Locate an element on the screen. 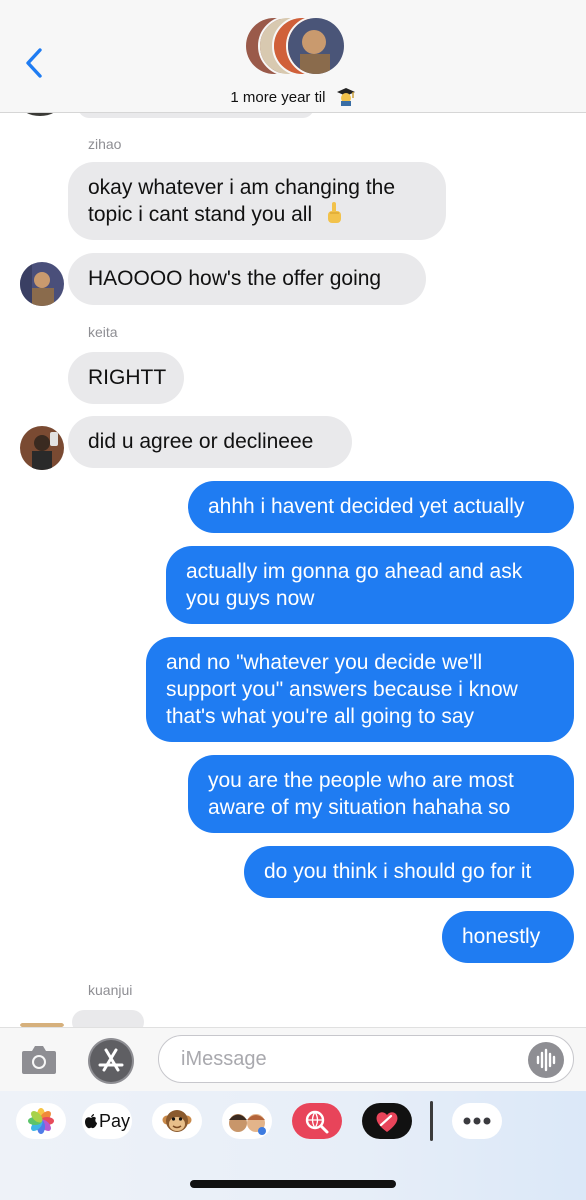 The width and height of the screenshot is (586, 1200). back-button is located at coordinates (35, 64).